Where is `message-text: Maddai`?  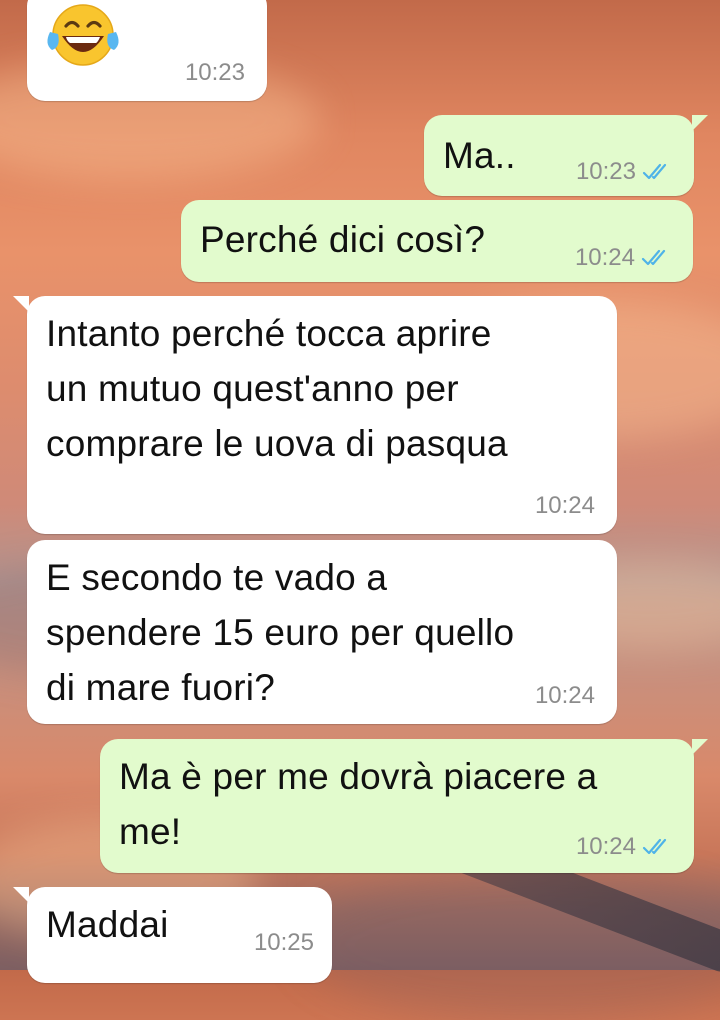 message-text: Maddai is located at coordinates (107, 924).